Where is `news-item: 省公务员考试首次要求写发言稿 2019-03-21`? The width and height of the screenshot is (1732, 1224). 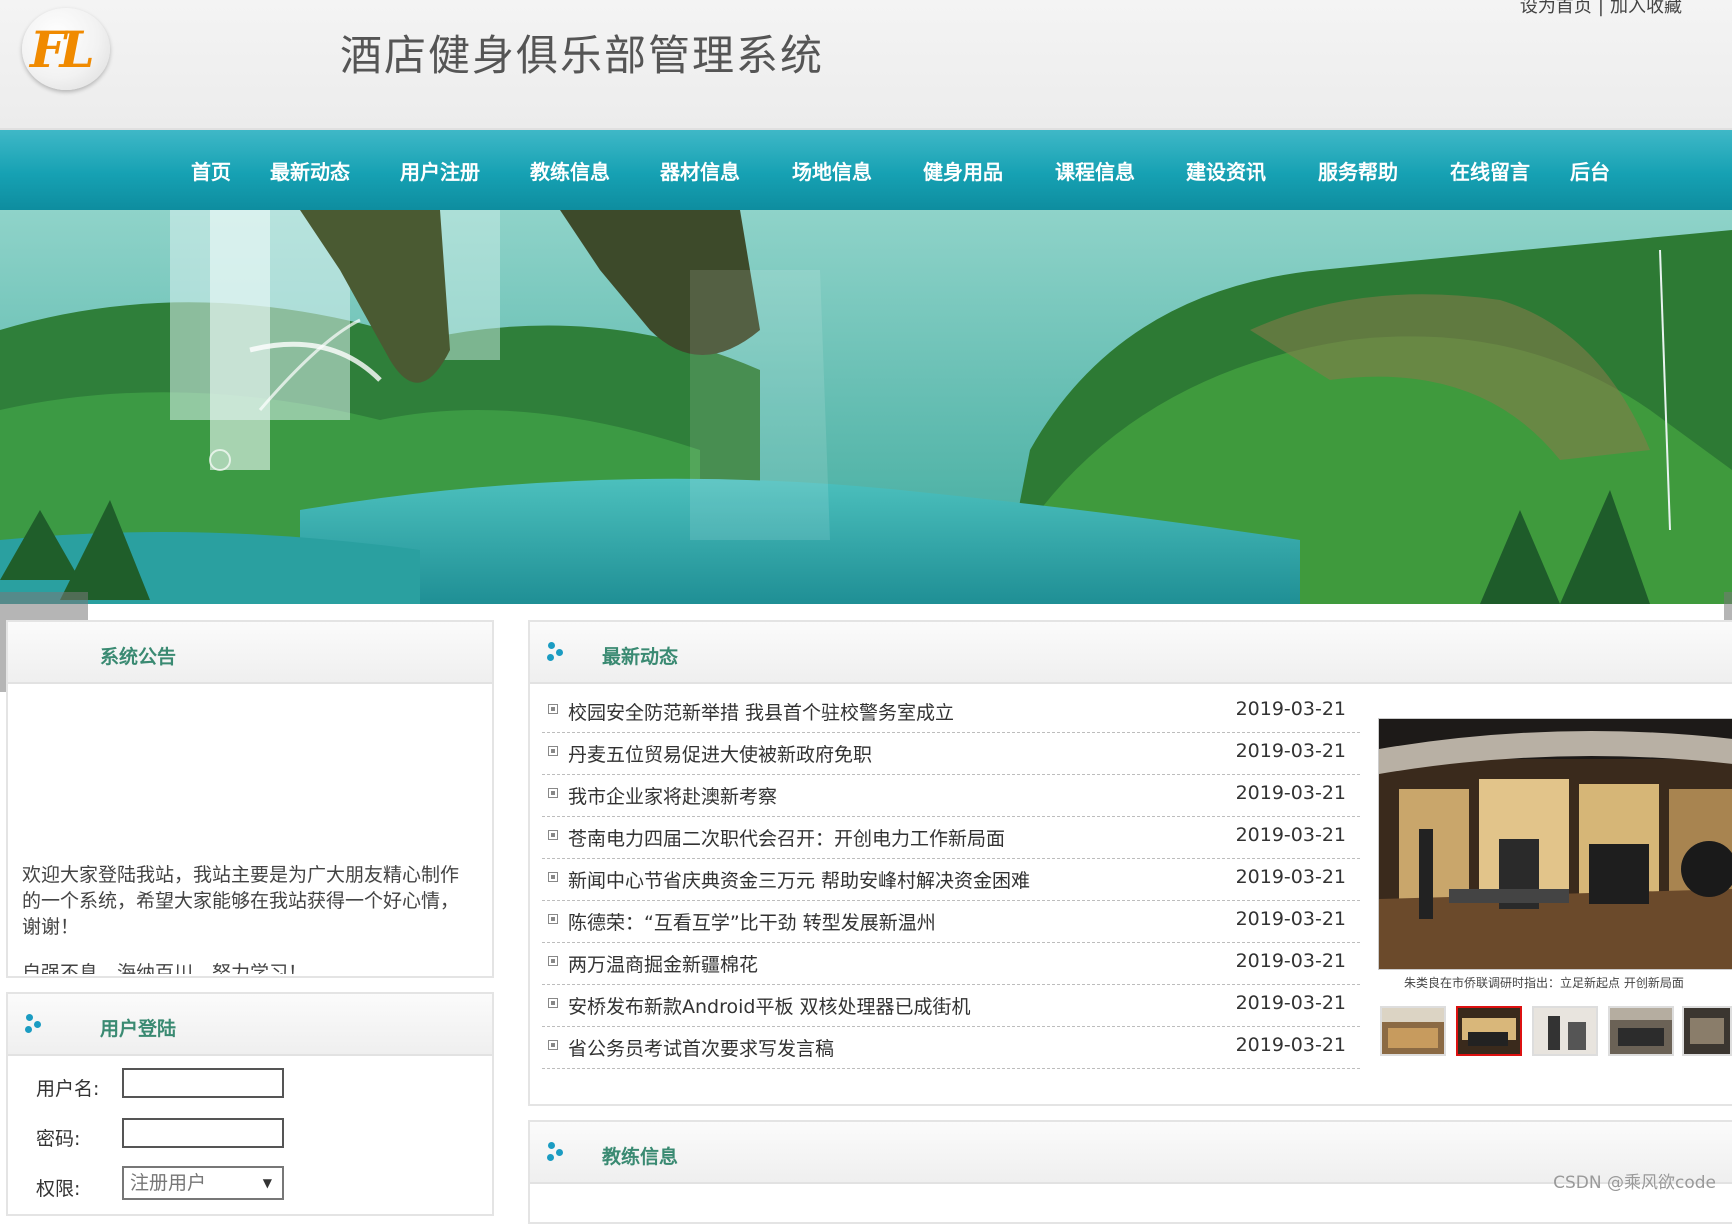
news-item: 省公务员考试首次要求写发言稿 2019-03-21 is located at coordinates (951, 1047).